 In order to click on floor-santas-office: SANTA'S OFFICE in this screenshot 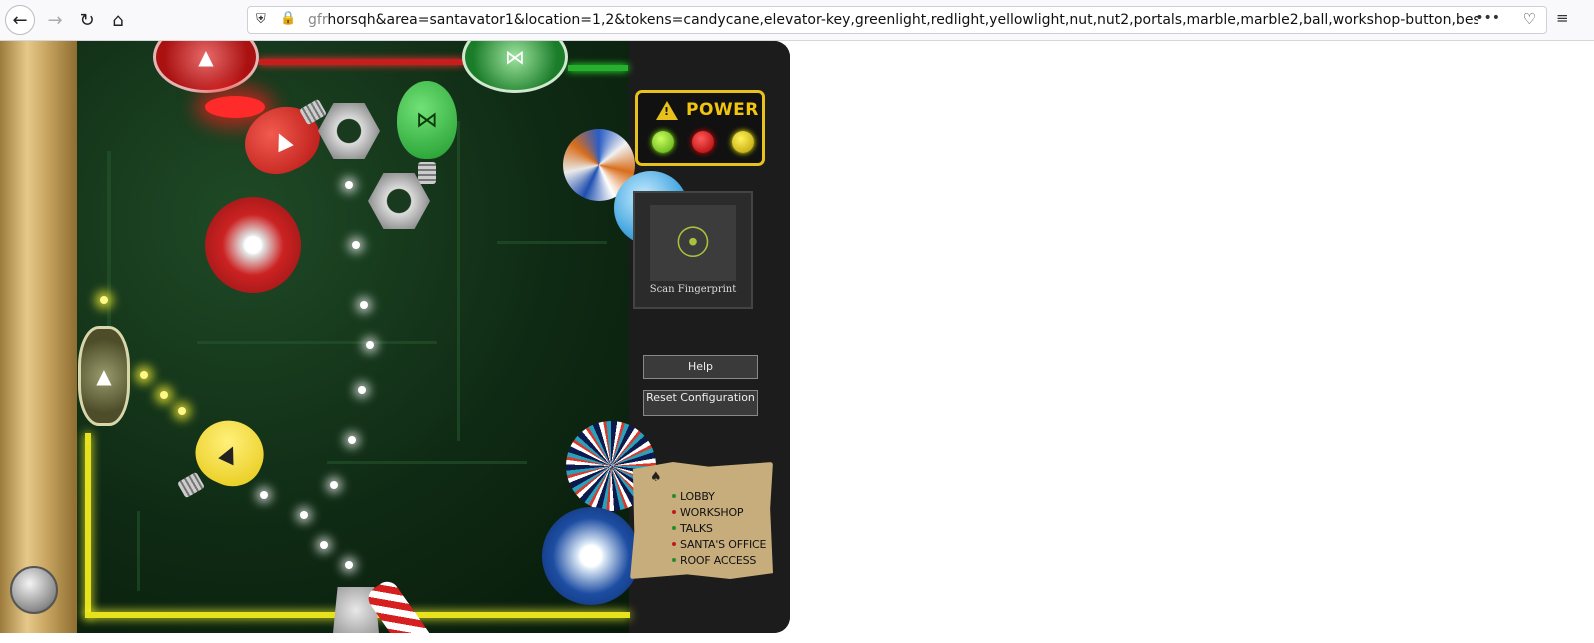, I will do `click(723, 544)`.